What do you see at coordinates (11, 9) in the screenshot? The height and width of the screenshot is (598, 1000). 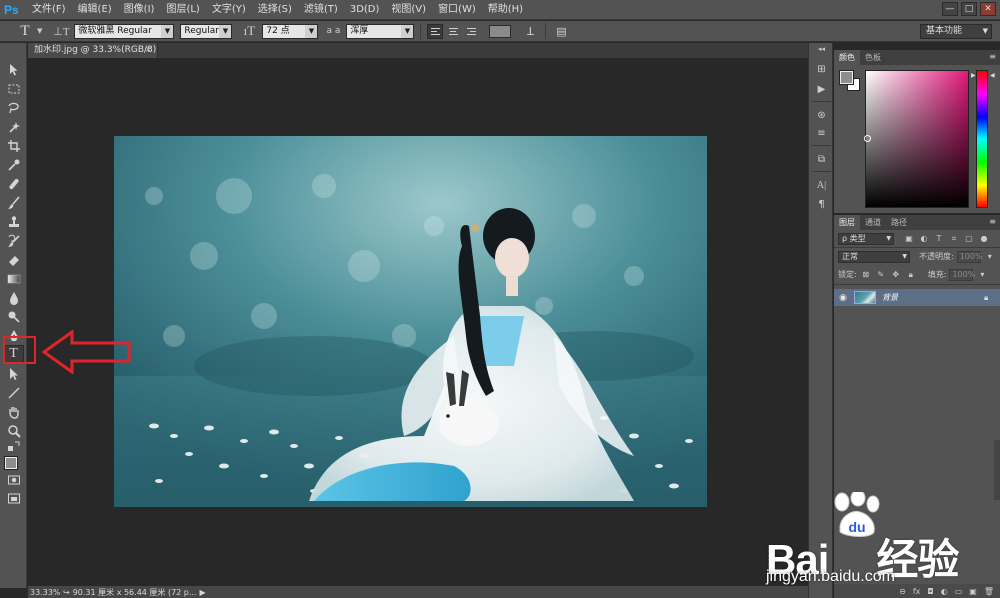 I see `photoshop-logo: Ps` at bounding box center [11, 9].